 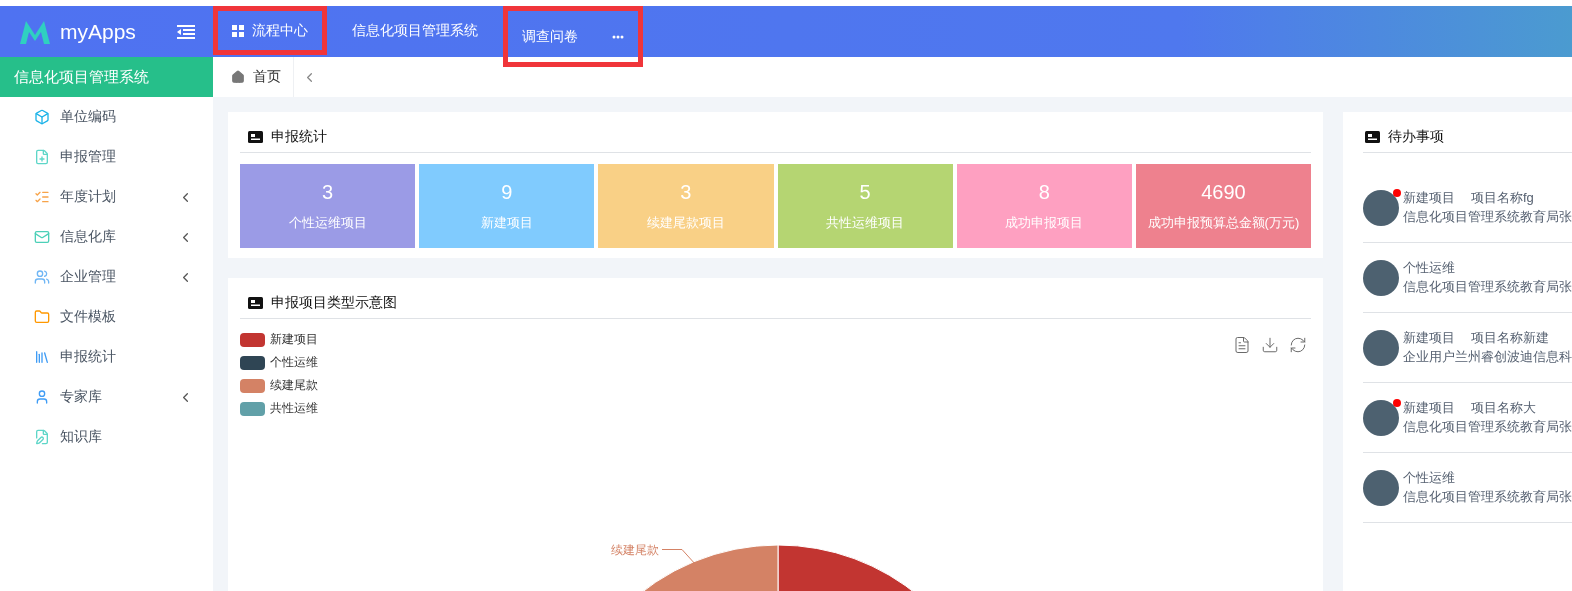 I want to click on file-plus-icon, so click(x=42, y=157).